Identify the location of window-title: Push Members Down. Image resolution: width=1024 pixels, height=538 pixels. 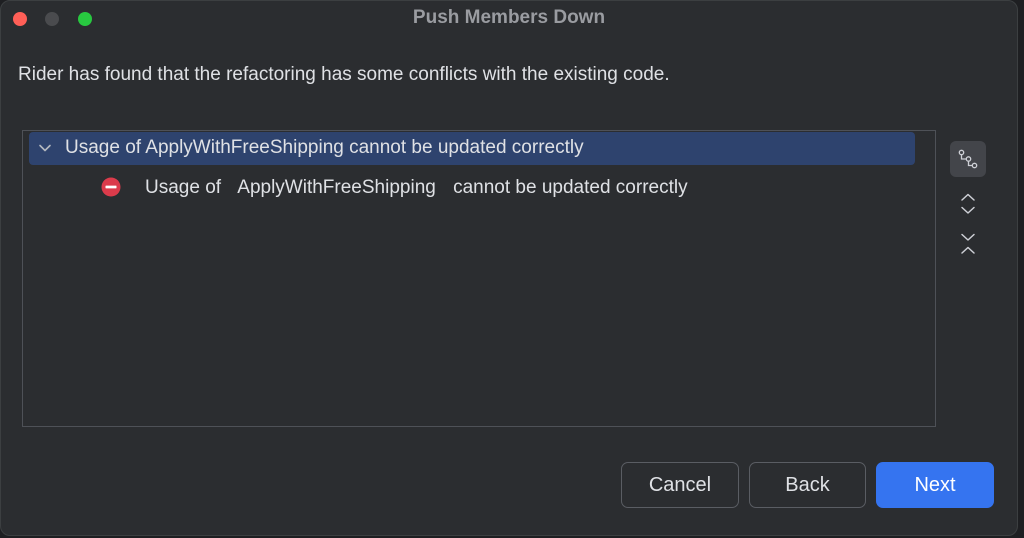
(509, 17).